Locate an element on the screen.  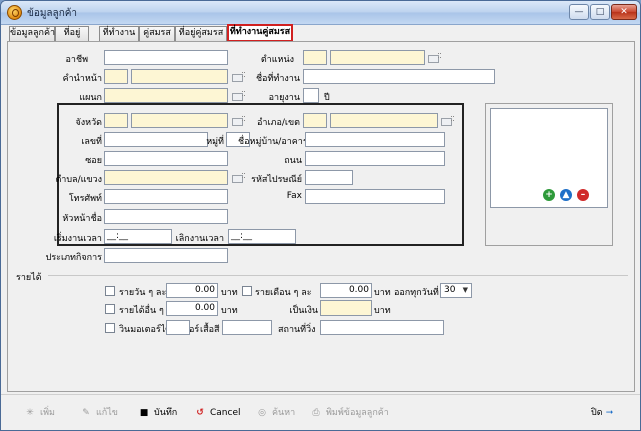
income-separator is located at coordinates (338, 275).